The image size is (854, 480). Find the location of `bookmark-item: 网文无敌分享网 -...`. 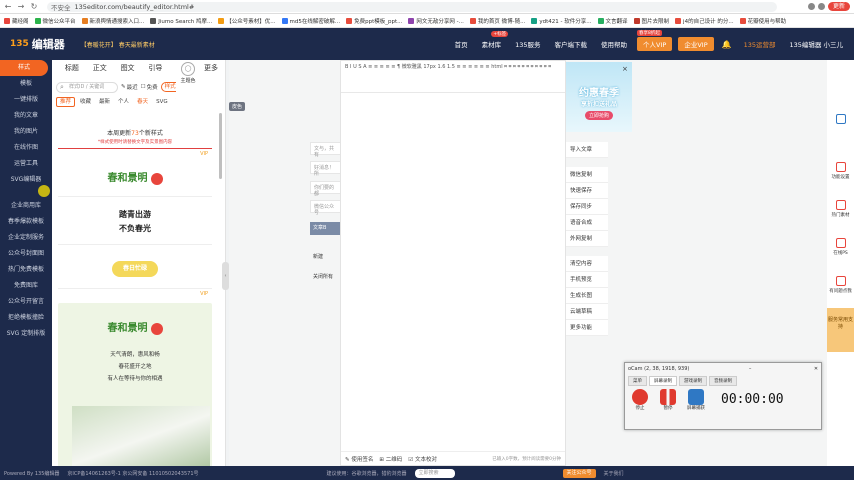

bookmark-item: 网文无敌分享网 -... is located at coordinates (436, 21).